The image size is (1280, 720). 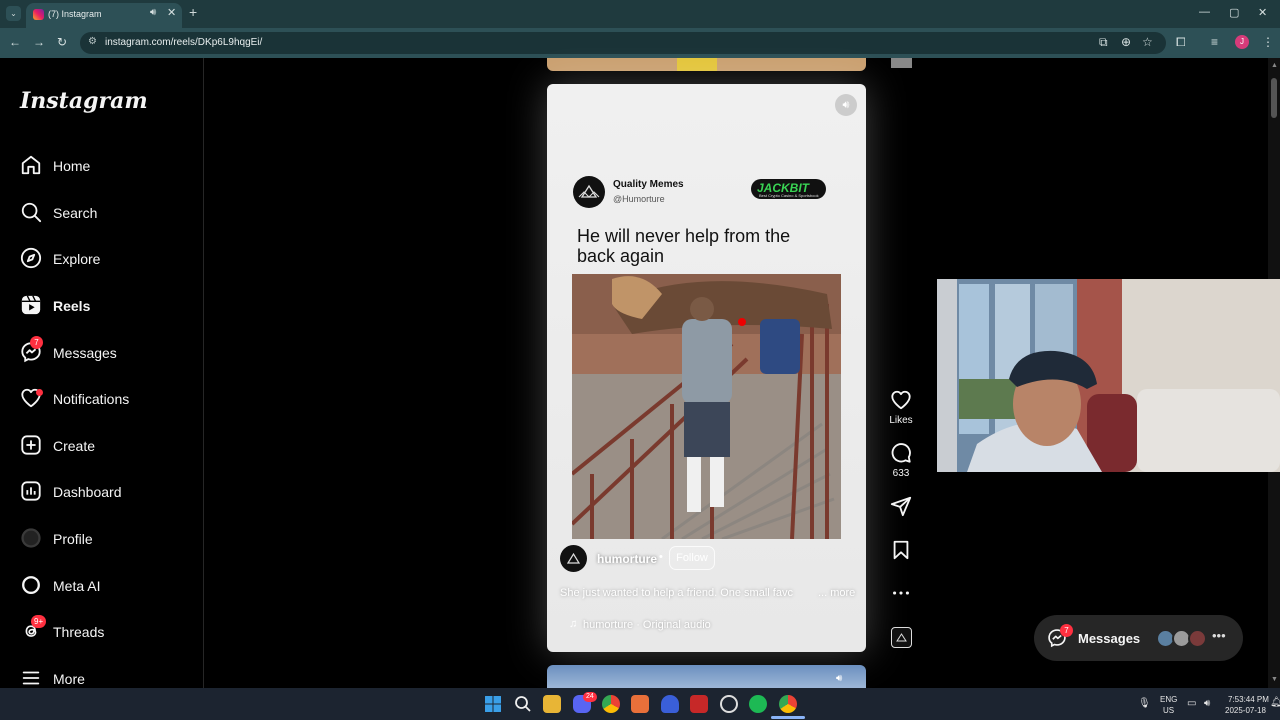 What do you see at coordinates (839, 678) in the screenshot?
I see `next-reel-mute-icon: 🔊︎` at bounding box center [839, 678].